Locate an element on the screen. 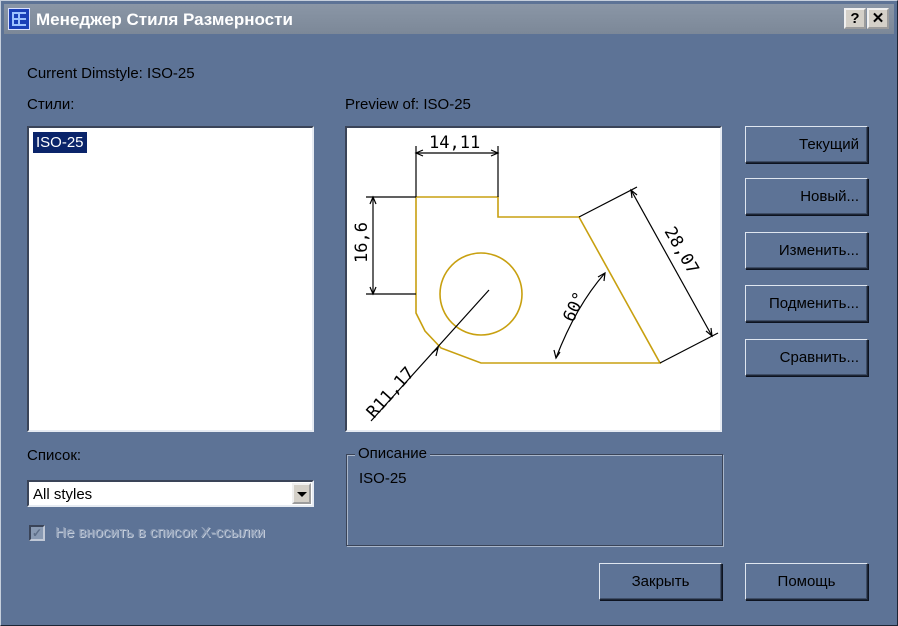 The width and height of the screenshot is (898, 626). current-dimstyle-label: Current Dimstyle: ISO-25 is located at coordinates (111, 73).